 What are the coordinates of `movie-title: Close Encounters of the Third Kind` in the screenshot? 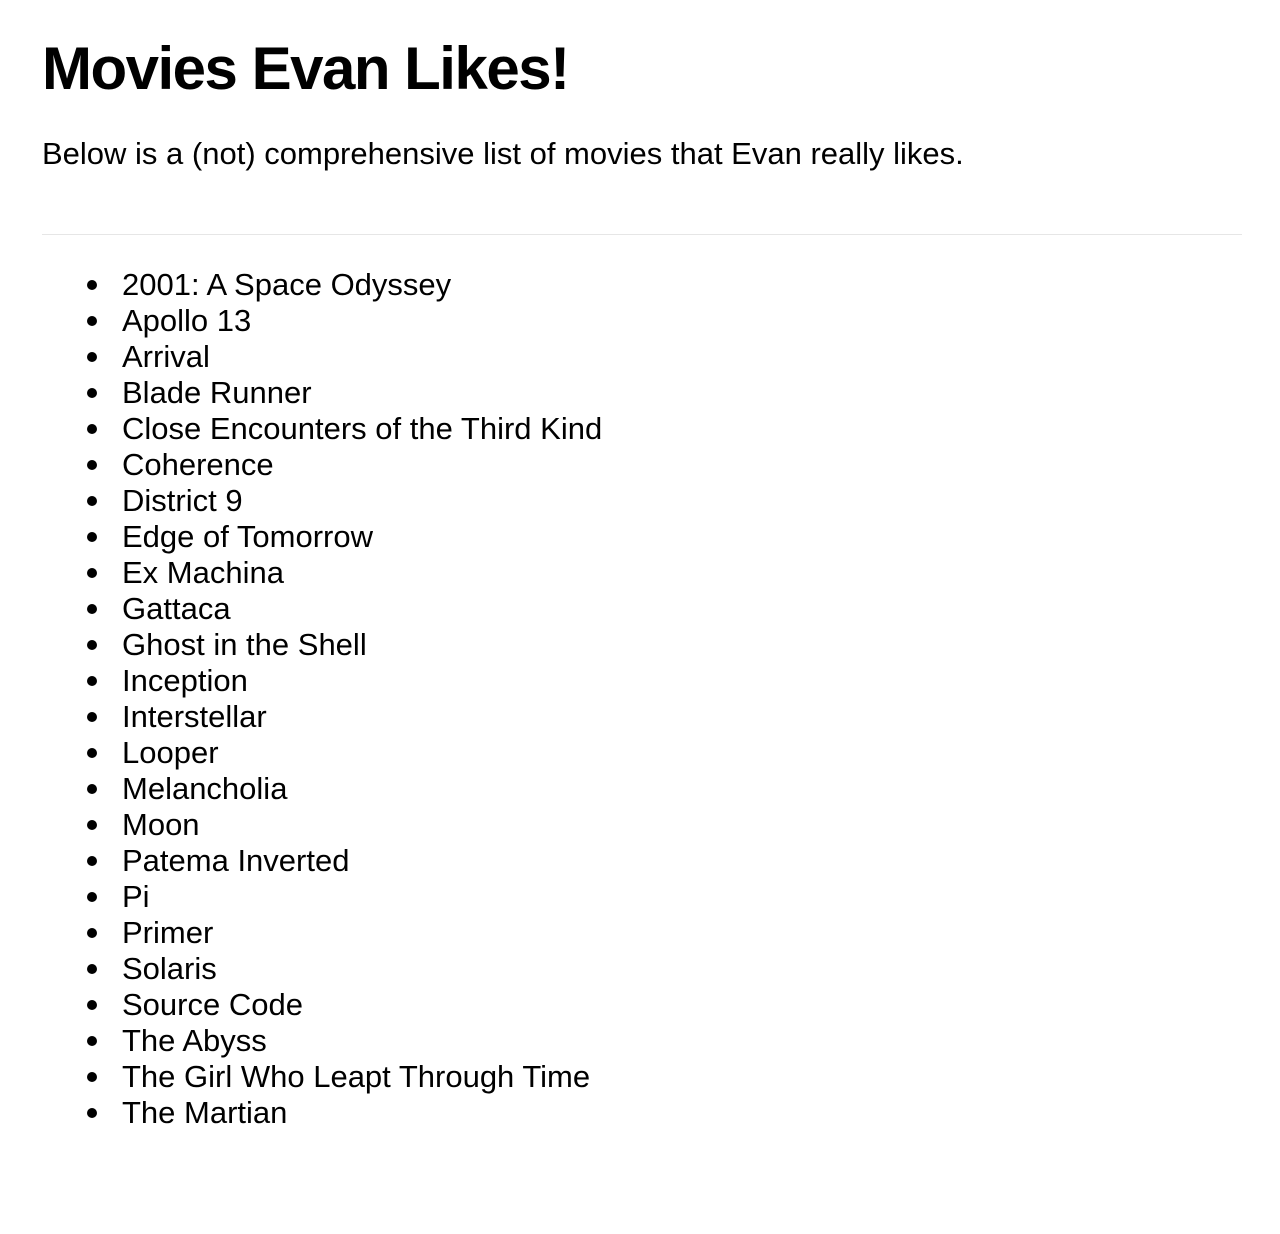 It's located at (362, 428).